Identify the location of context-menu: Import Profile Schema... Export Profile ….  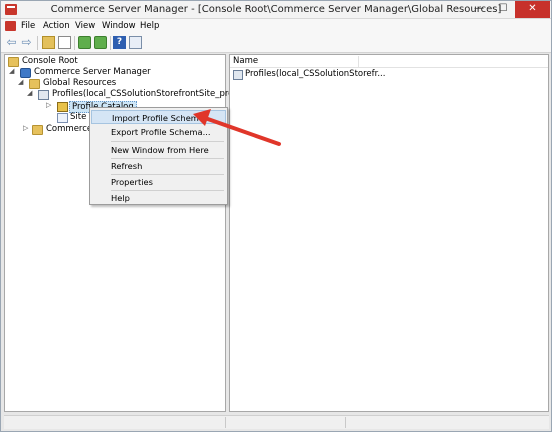
(158, 156).